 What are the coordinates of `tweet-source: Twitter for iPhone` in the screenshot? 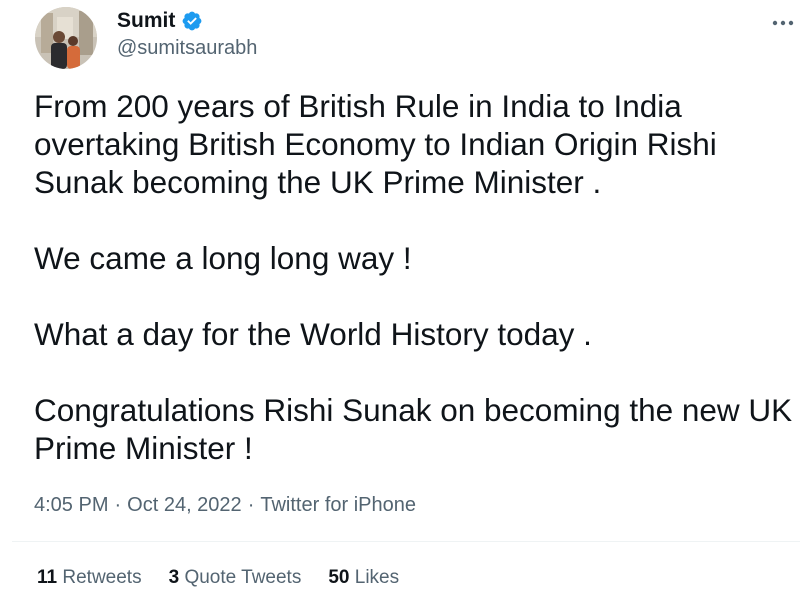 It's located at (338, 505).